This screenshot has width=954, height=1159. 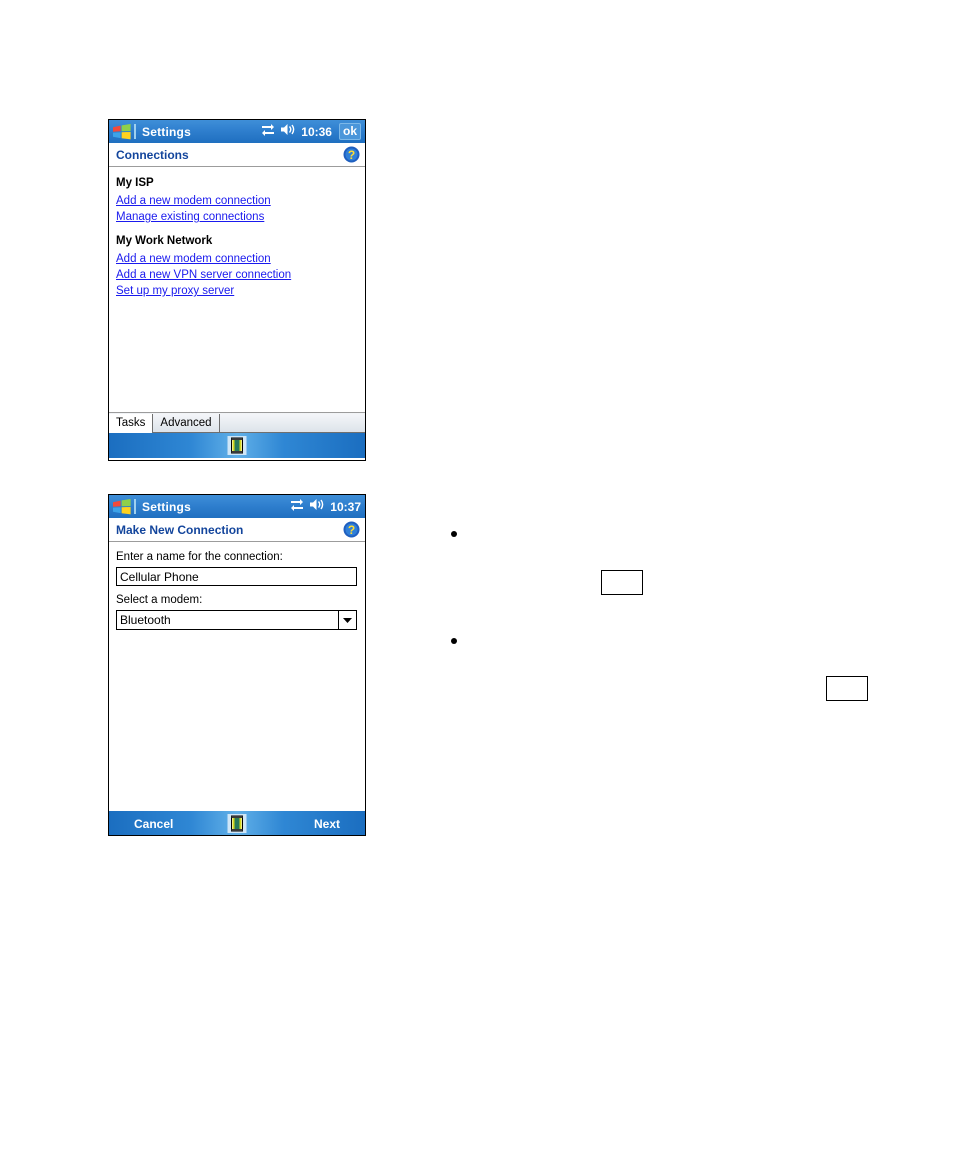 I want to click on group-heading-my-work-network: My Work Network, so click(x=164, y=241).